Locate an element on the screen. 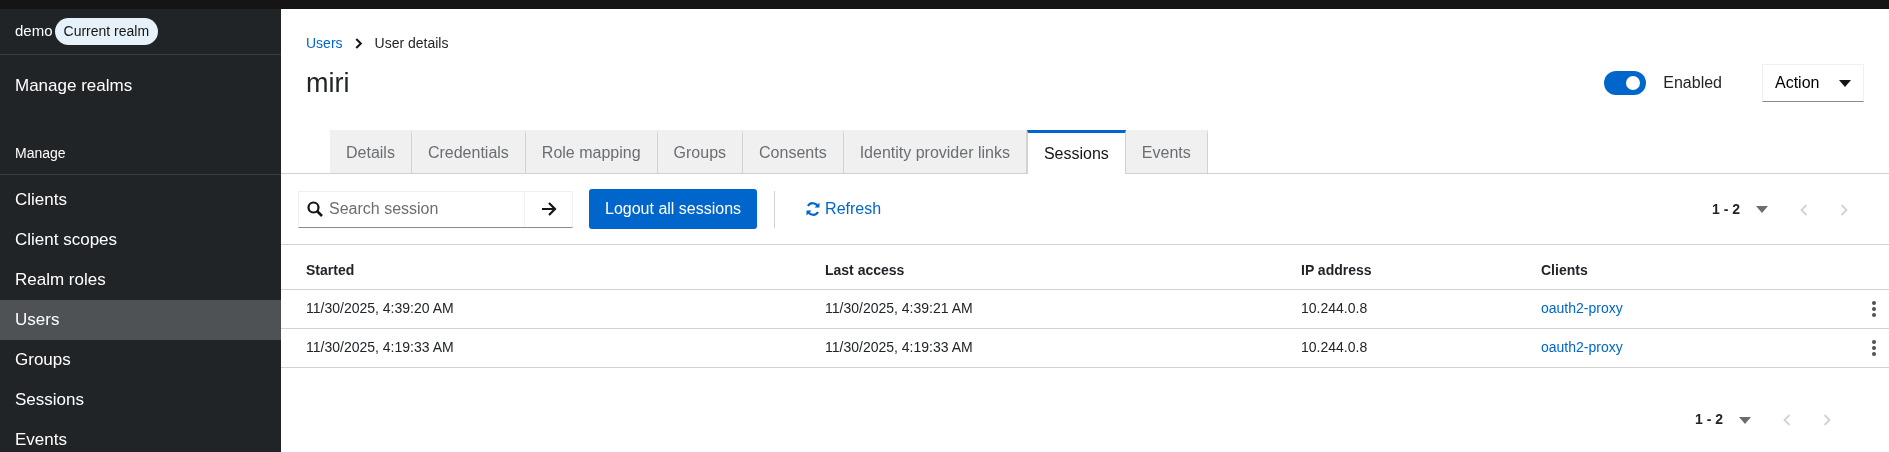 The height and width of the screenshot is (452, 1889). sidebar-item: Realm roles is located at coordinates (140, 280).